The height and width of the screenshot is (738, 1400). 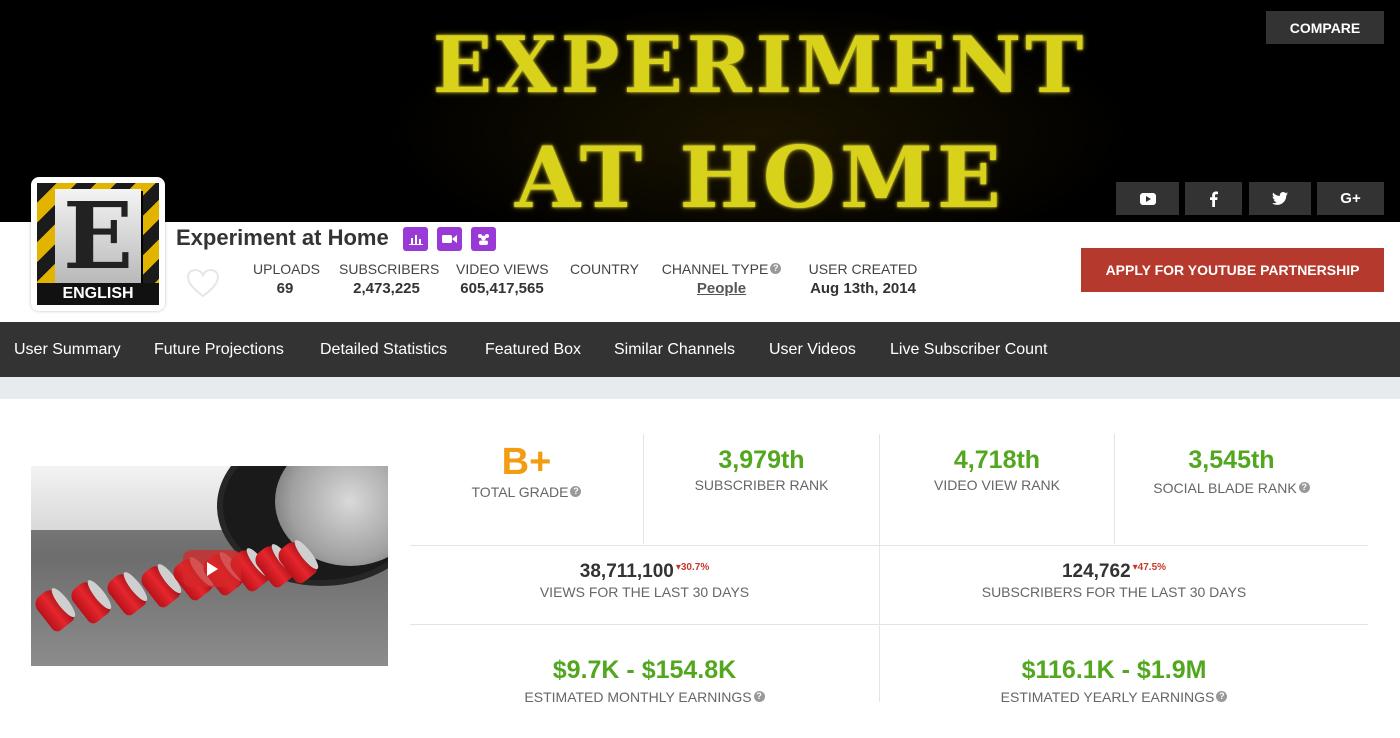 What do you see at coordinates (863, 288) in the screenshot?
I see `user-created-value: Aug 13th, 2014` at bounding box center [863, 288].